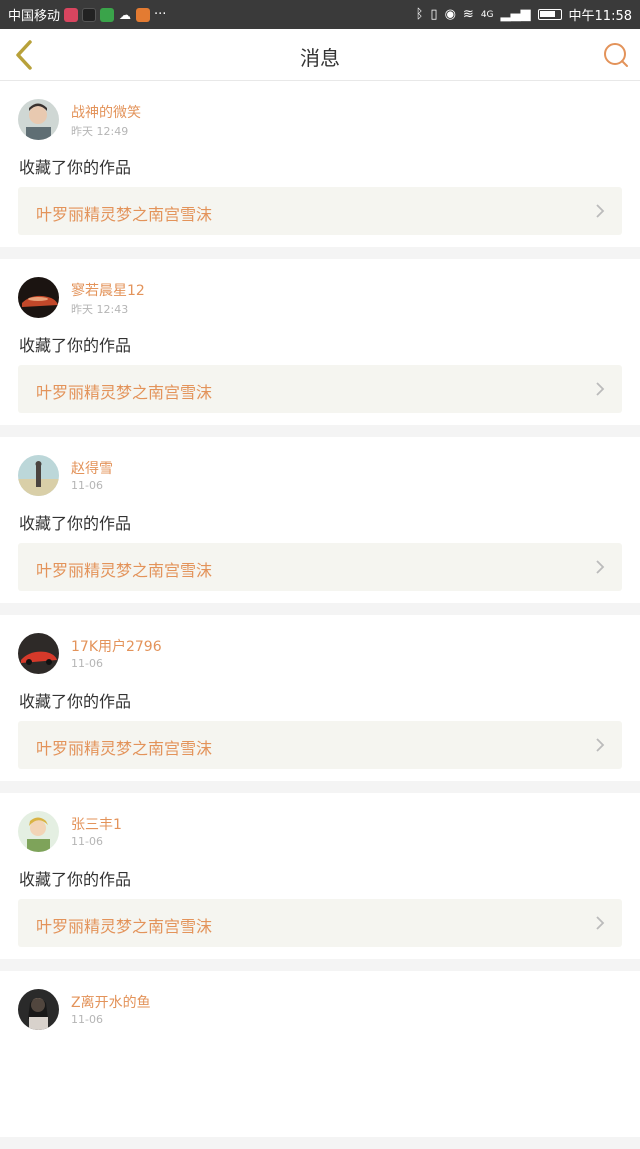 Image resolution: width=640 pixels, height=1149 pixels. Describe the element at coordinates (600, 16) in the screenshot. I see `clock: 中午11:58` at that location.